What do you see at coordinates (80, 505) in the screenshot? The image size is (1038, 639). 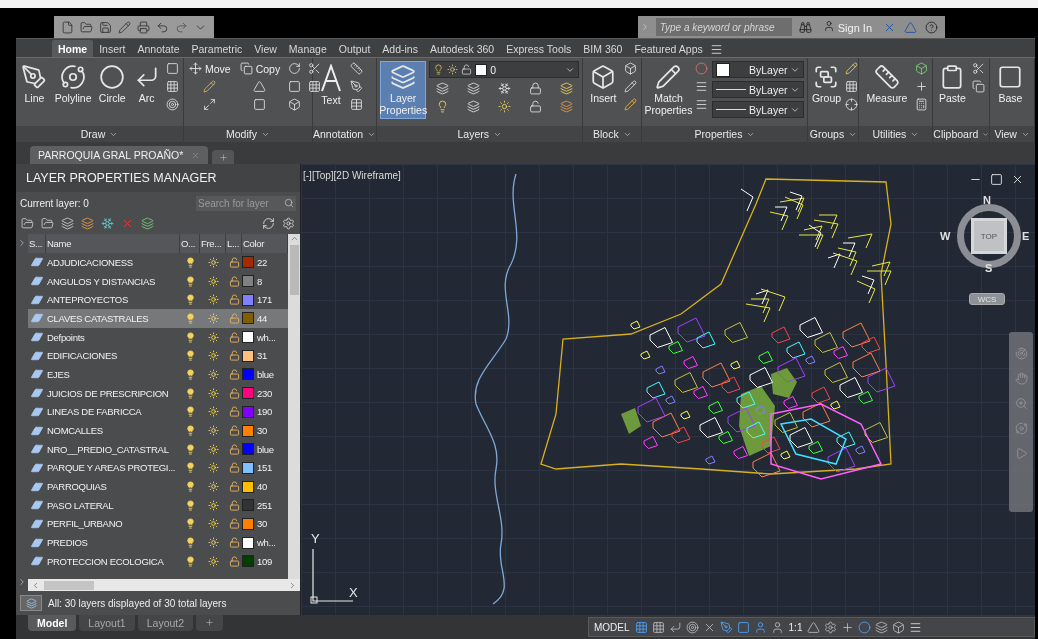 I see `layer-name: PASO LATERAL` at bounding box center [80, 505].